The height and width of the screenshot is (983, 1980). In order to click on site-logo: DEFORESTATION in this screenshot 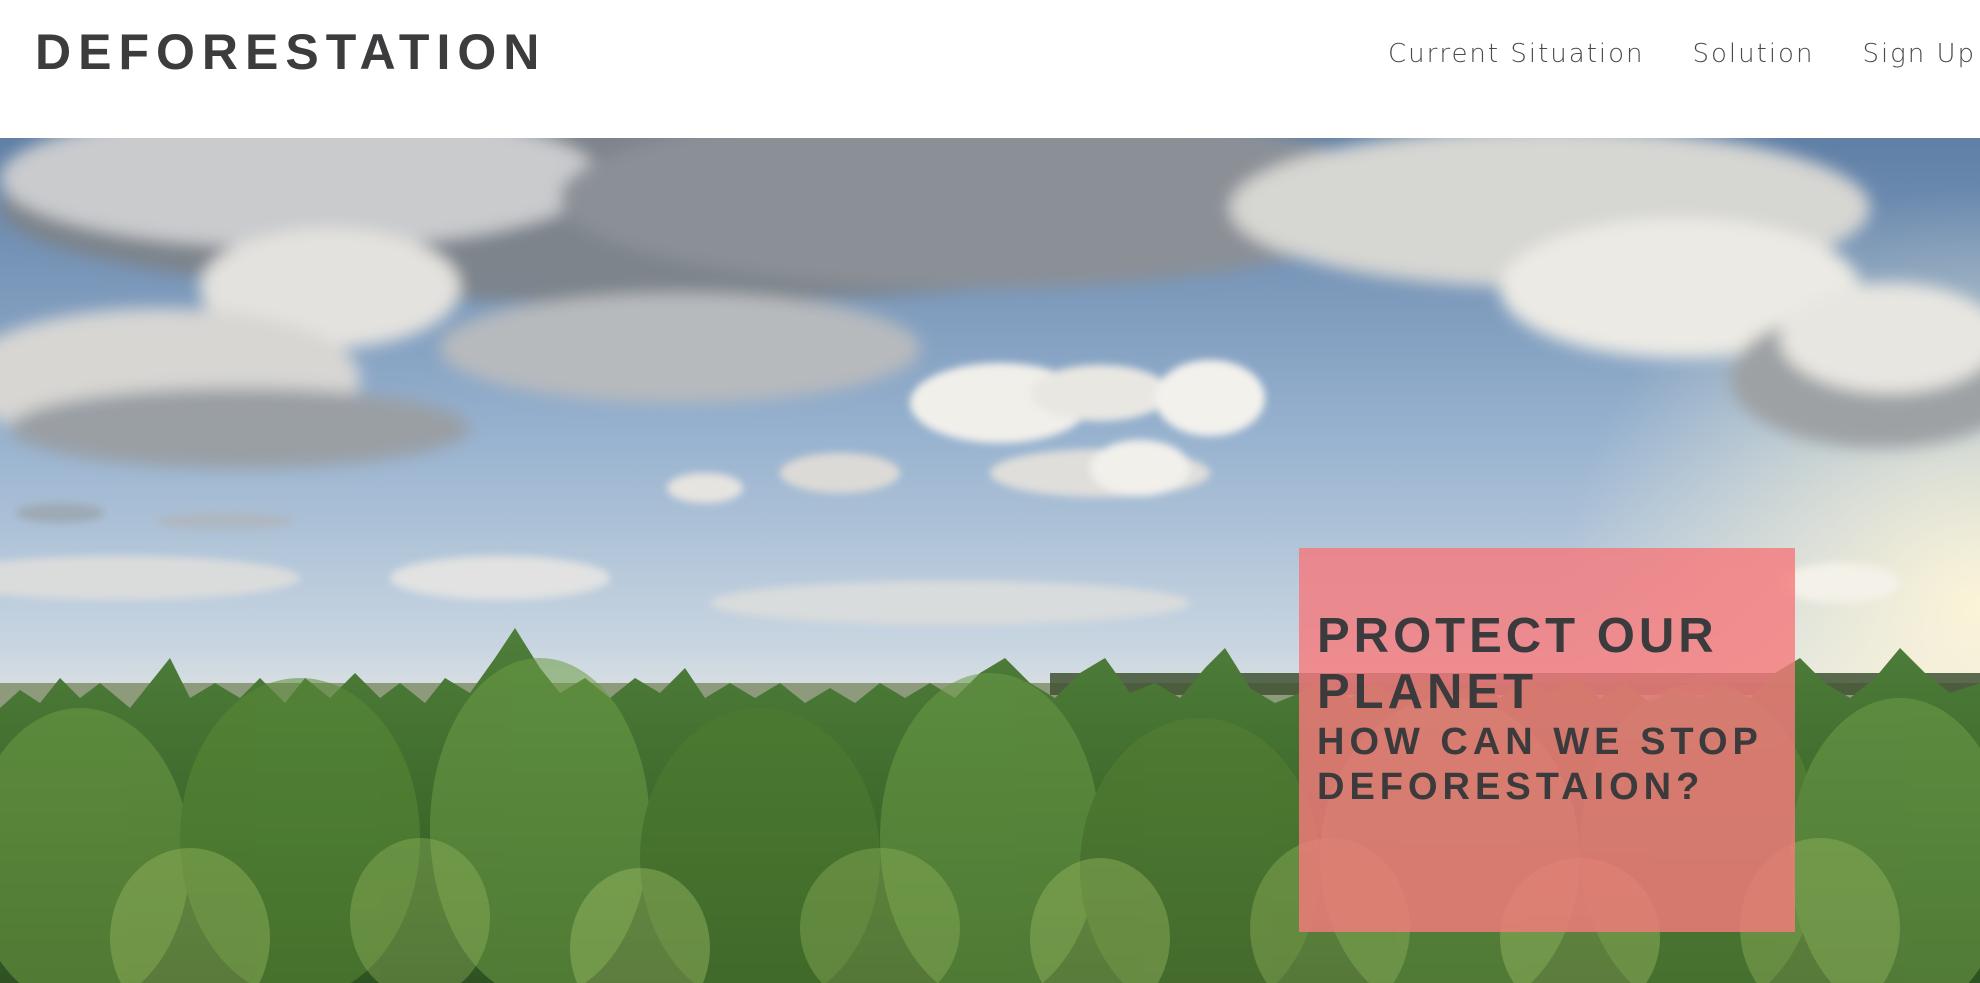, I will do `click(290, 52)`.